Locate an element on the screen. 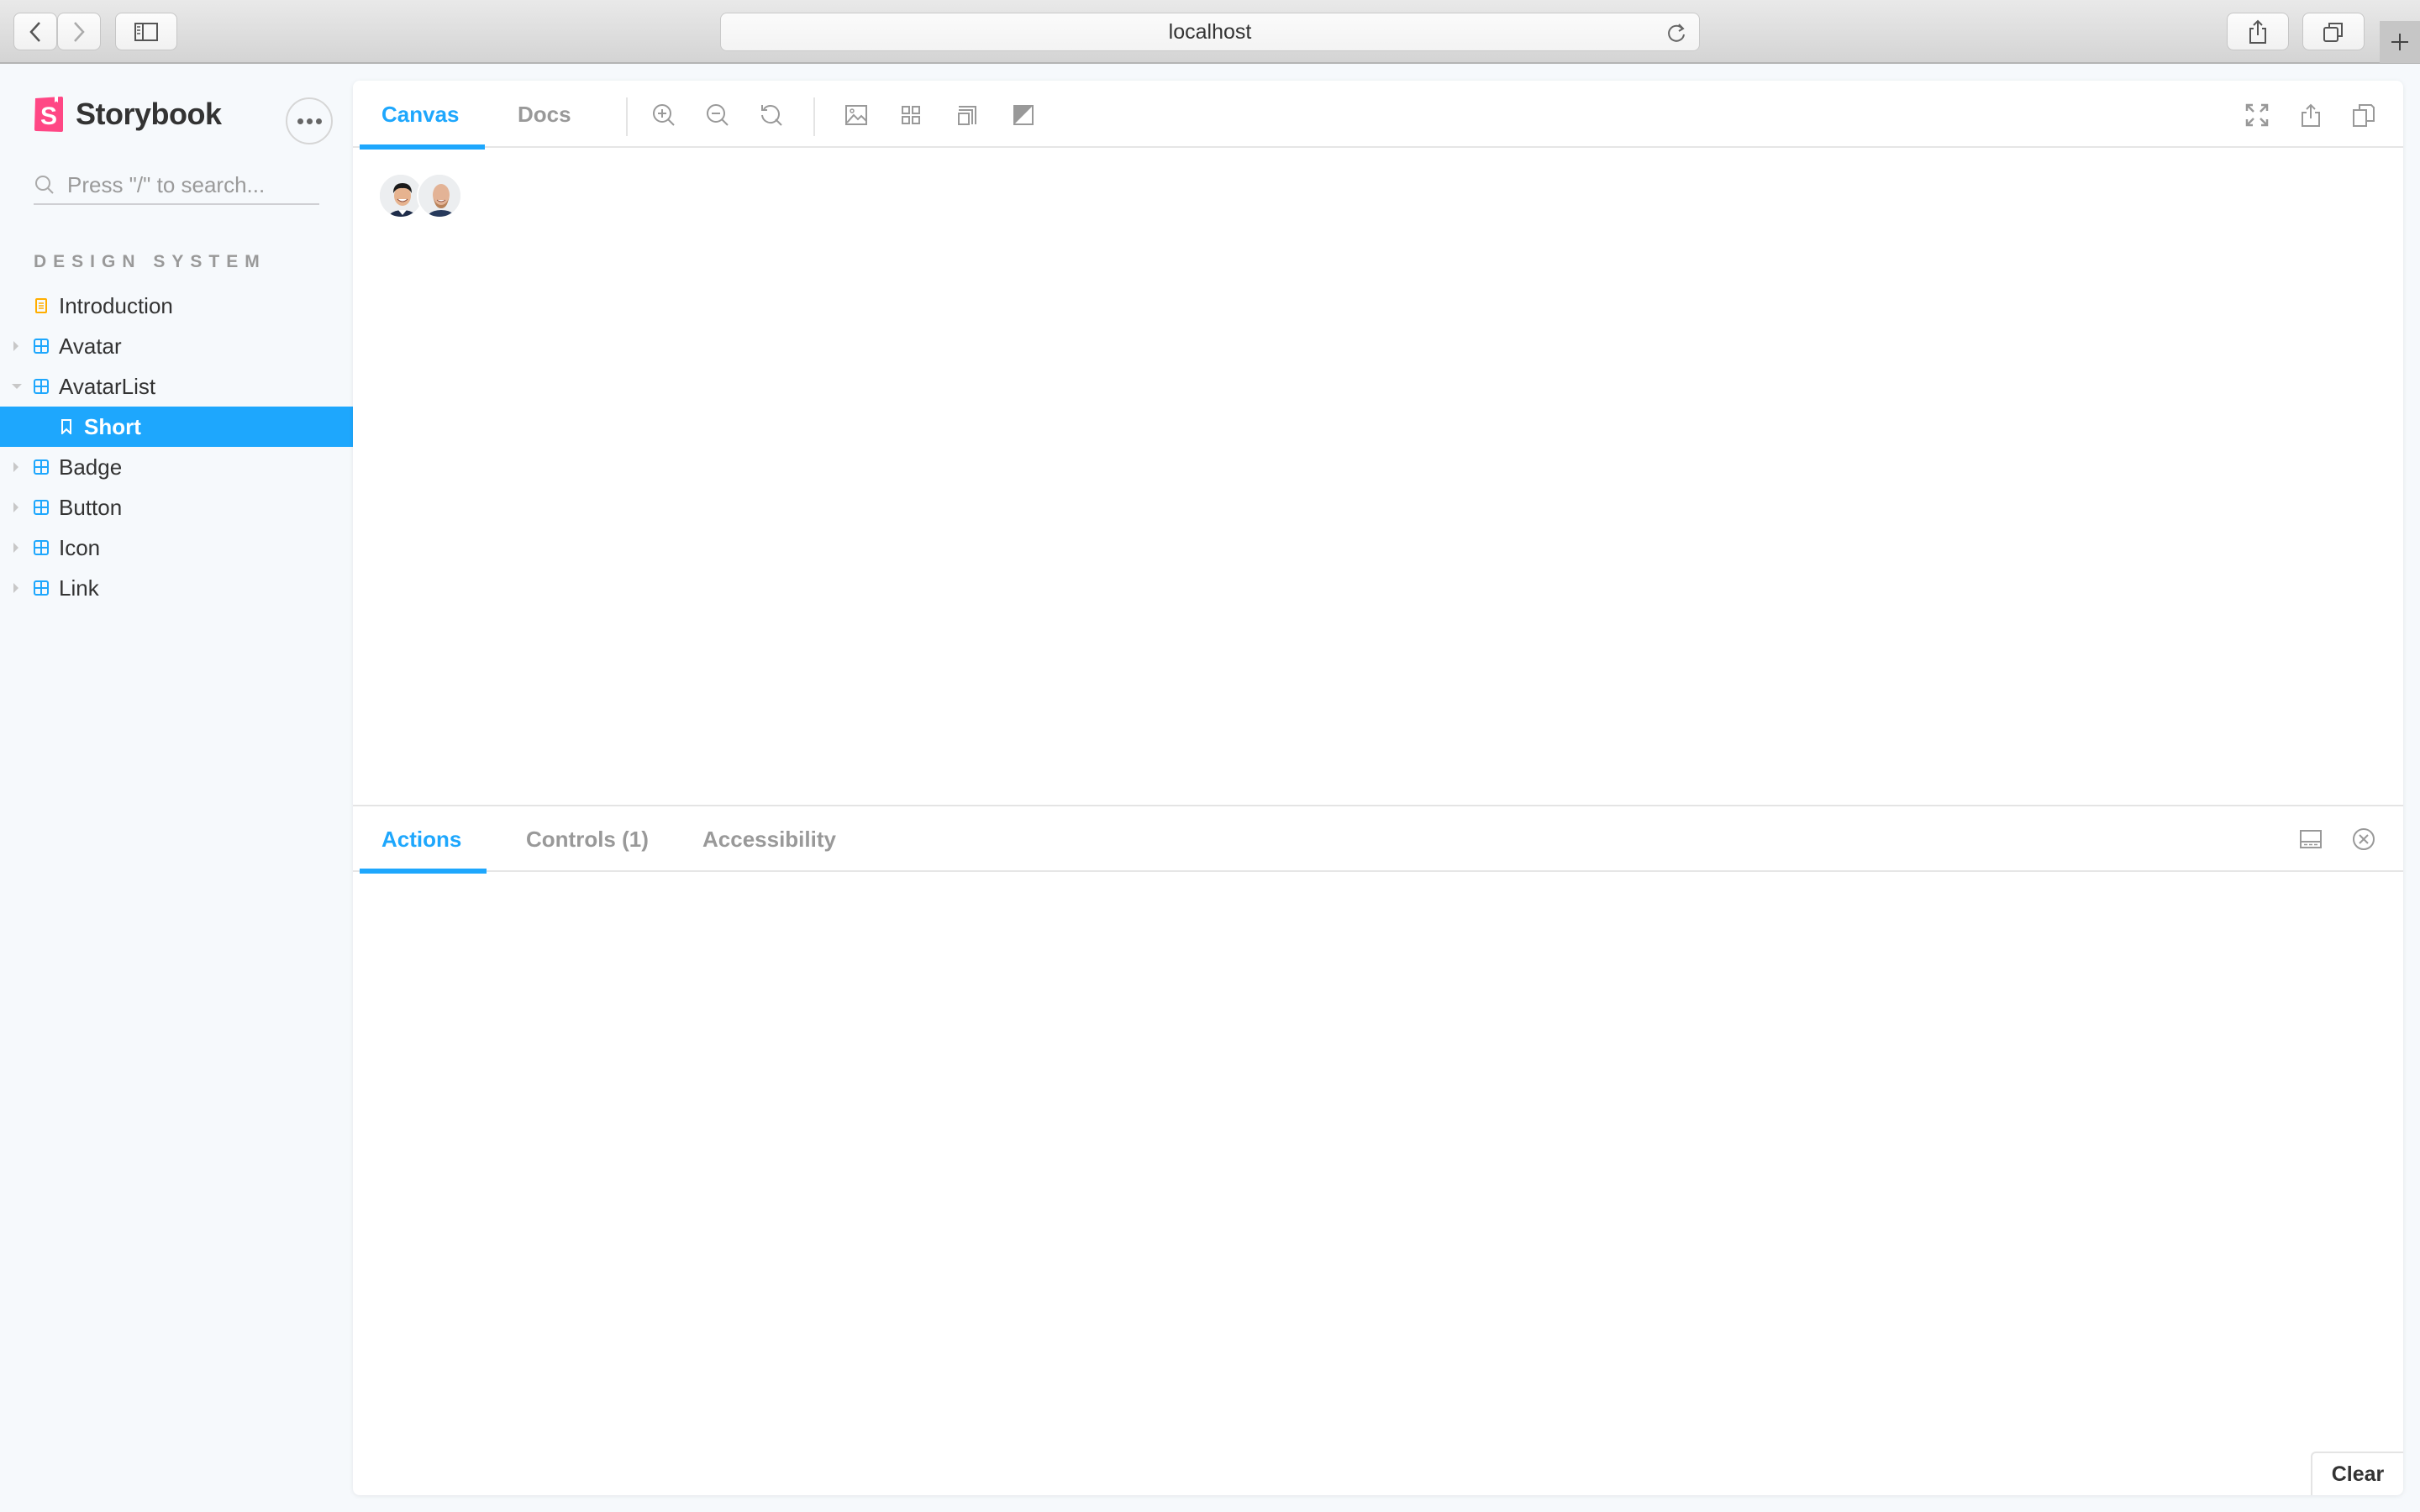 The width and height of the screenshot is (2420, 1512). tabs-icon is located at coordinates (2333, 32).